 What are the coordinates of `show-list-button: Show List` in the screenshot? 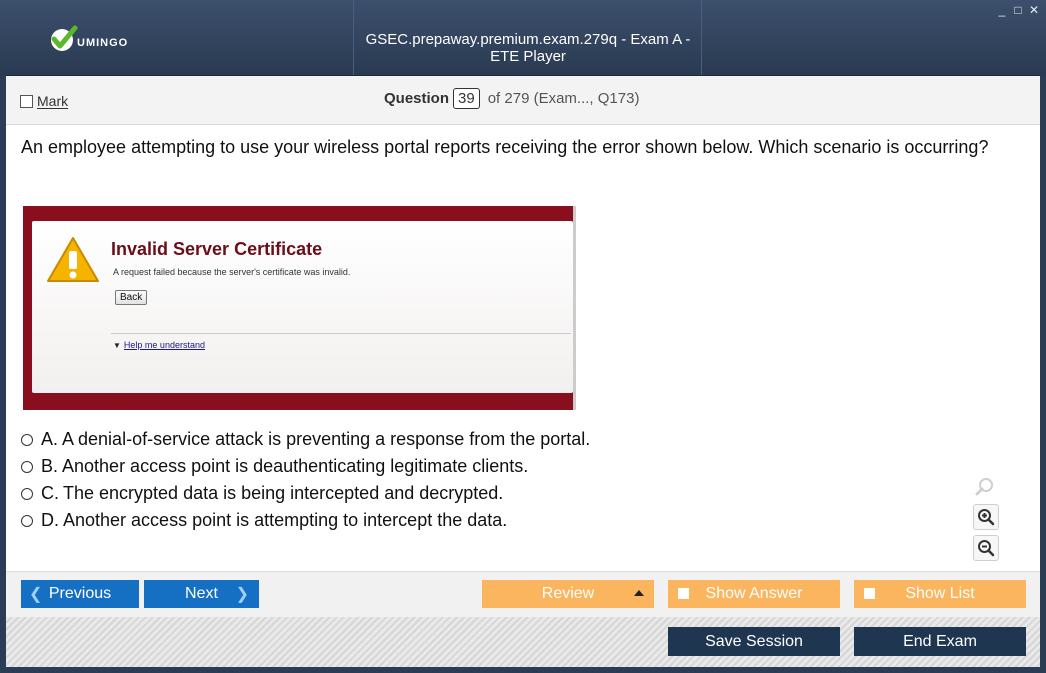 It's located at (940, 594).